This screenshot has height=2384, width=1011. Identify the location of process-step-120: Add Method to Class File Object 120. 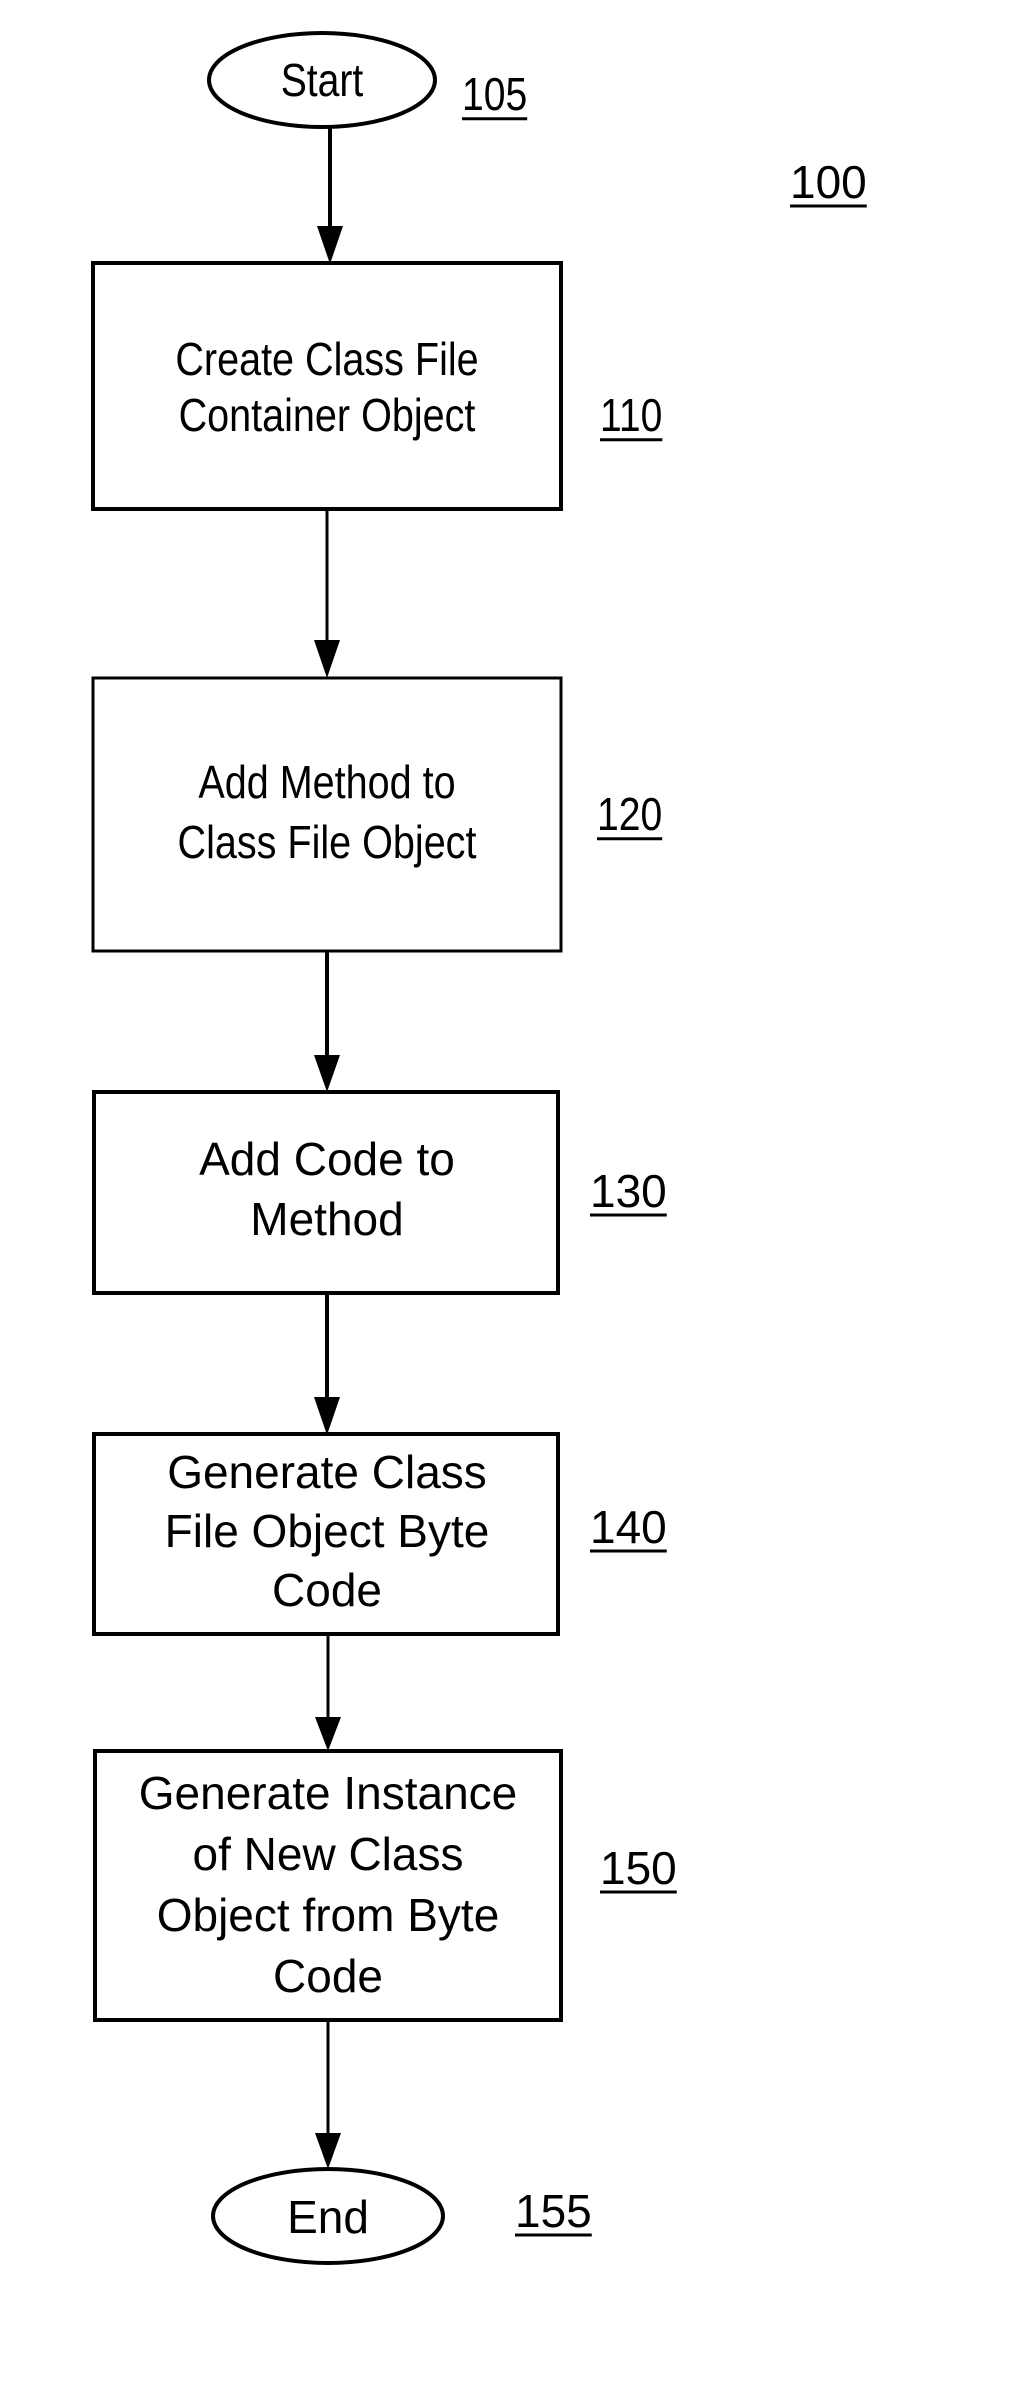
(377, 814).